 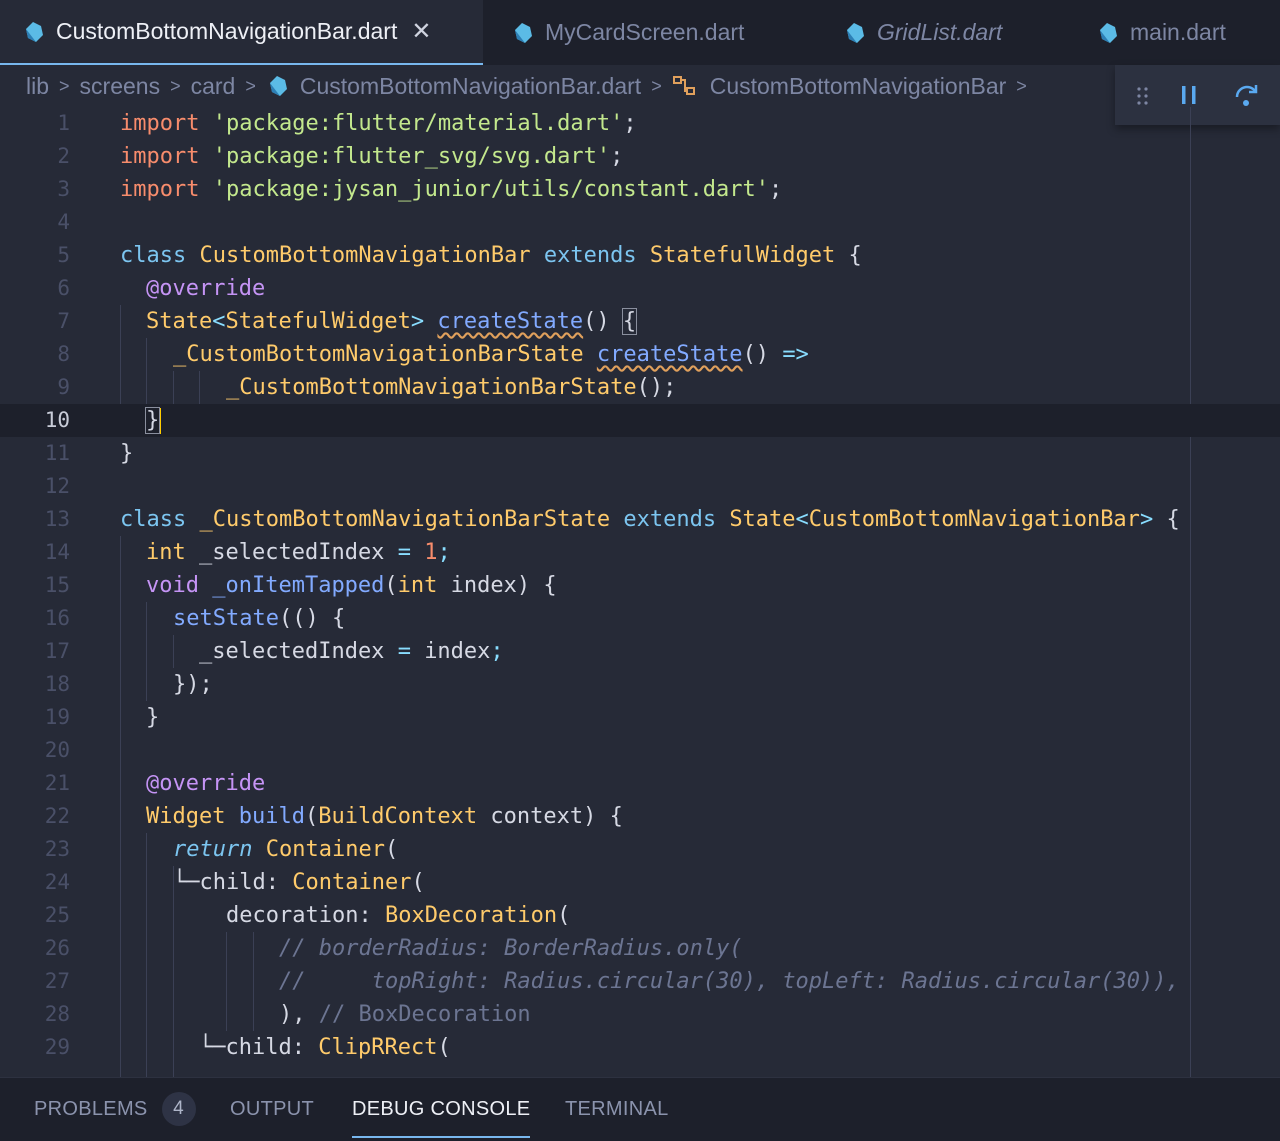 What do you see at coordinates (63, 321) in the screenshot?
I see `line-number: 7` at bounding box center [63, 321].